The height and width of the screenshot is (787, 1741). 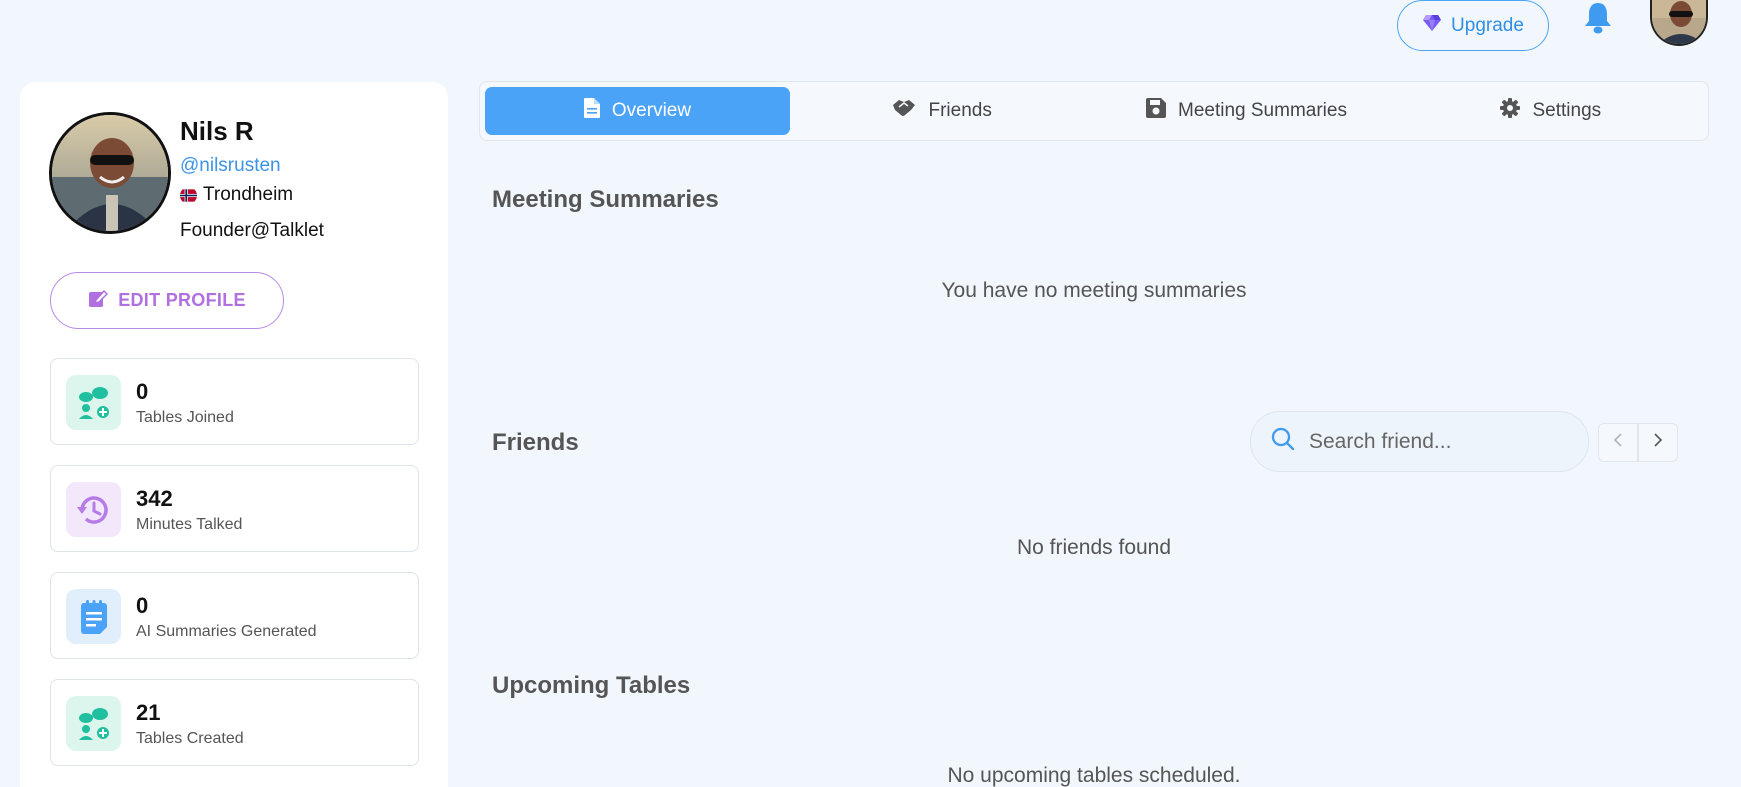 I want to click on friends-empty: No friends found, so click(x=1094, y=547).